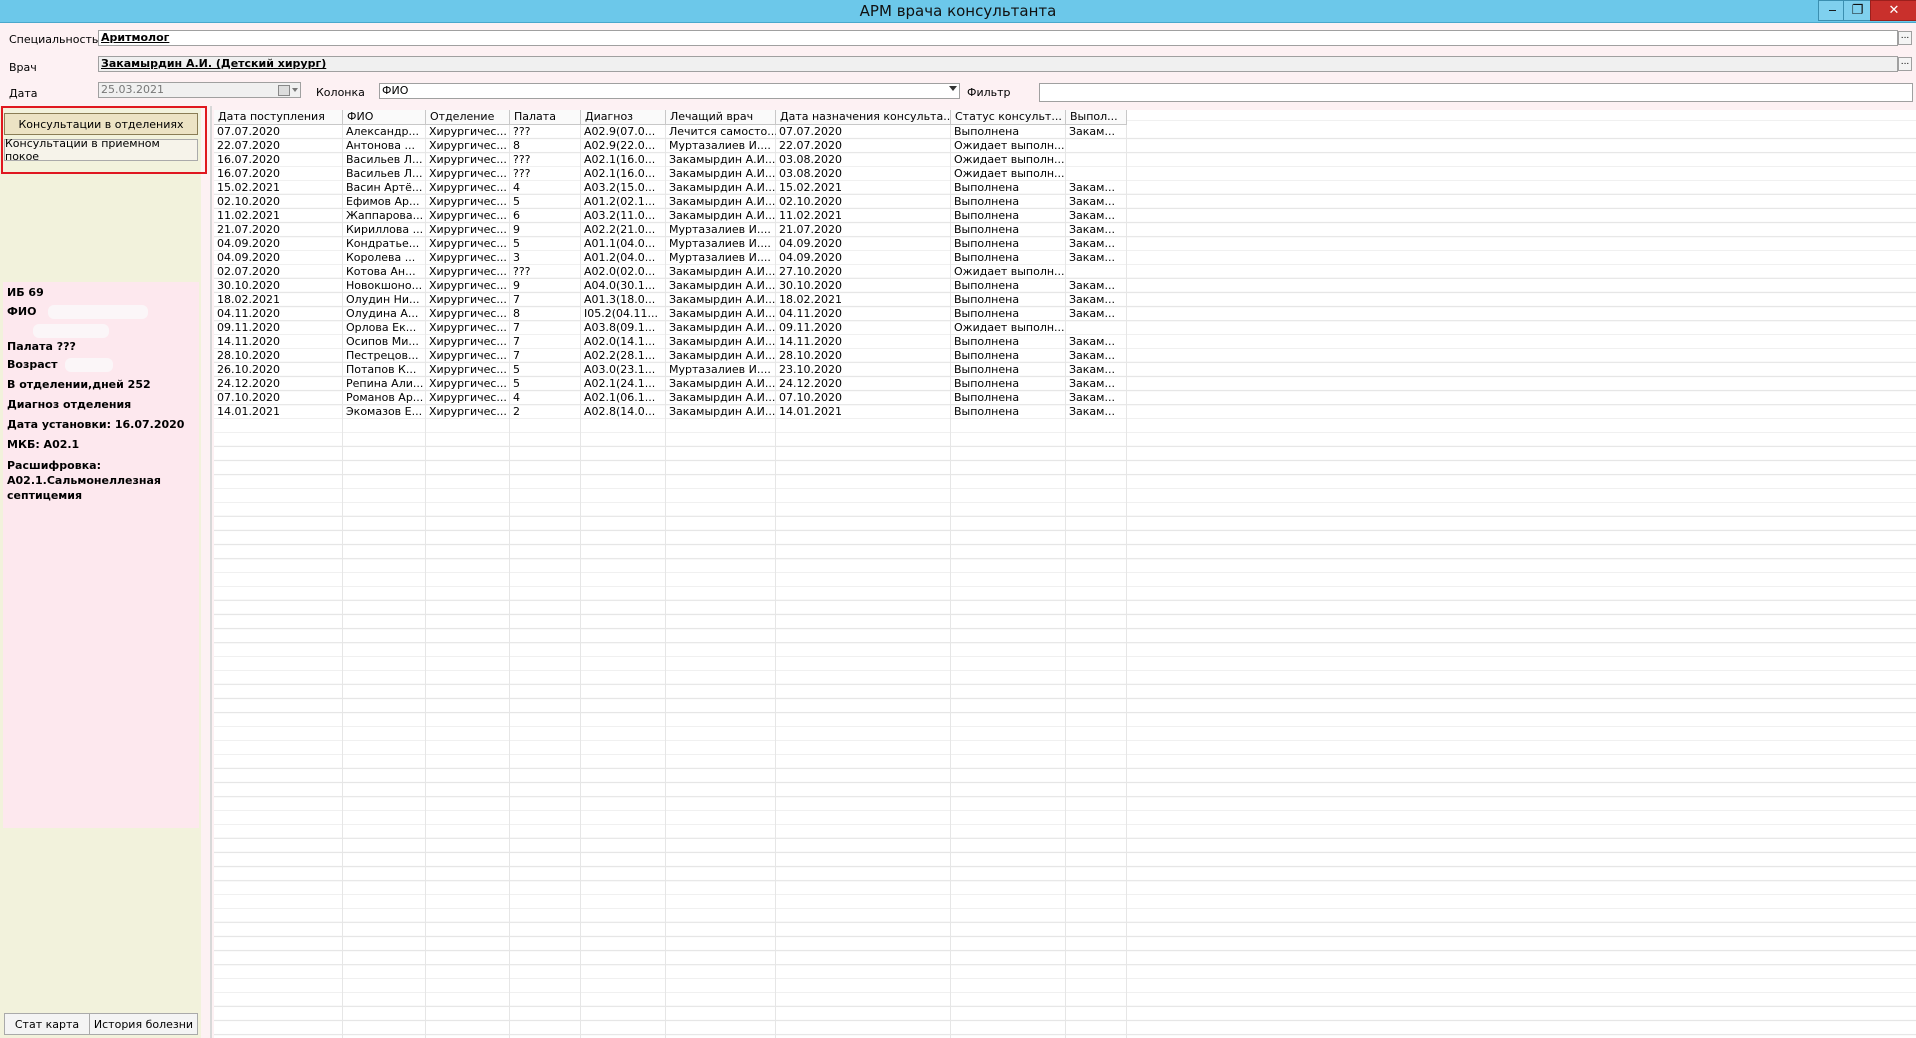 The height and width of the screenshot is (1038, 1916). What do you see at coordinates (1857, 10) in the screenshot?
I see `restore-button: ❐` at bounding box center [1857, 10].